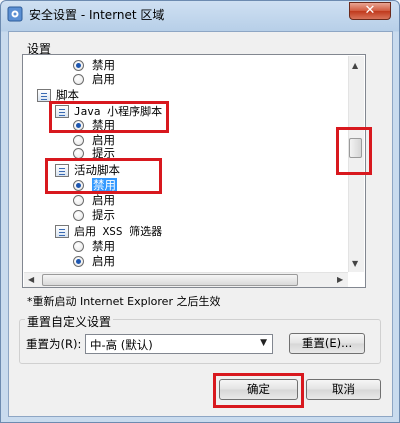  I want to click on scroll-up-icon: ▲, so click(355, 65).